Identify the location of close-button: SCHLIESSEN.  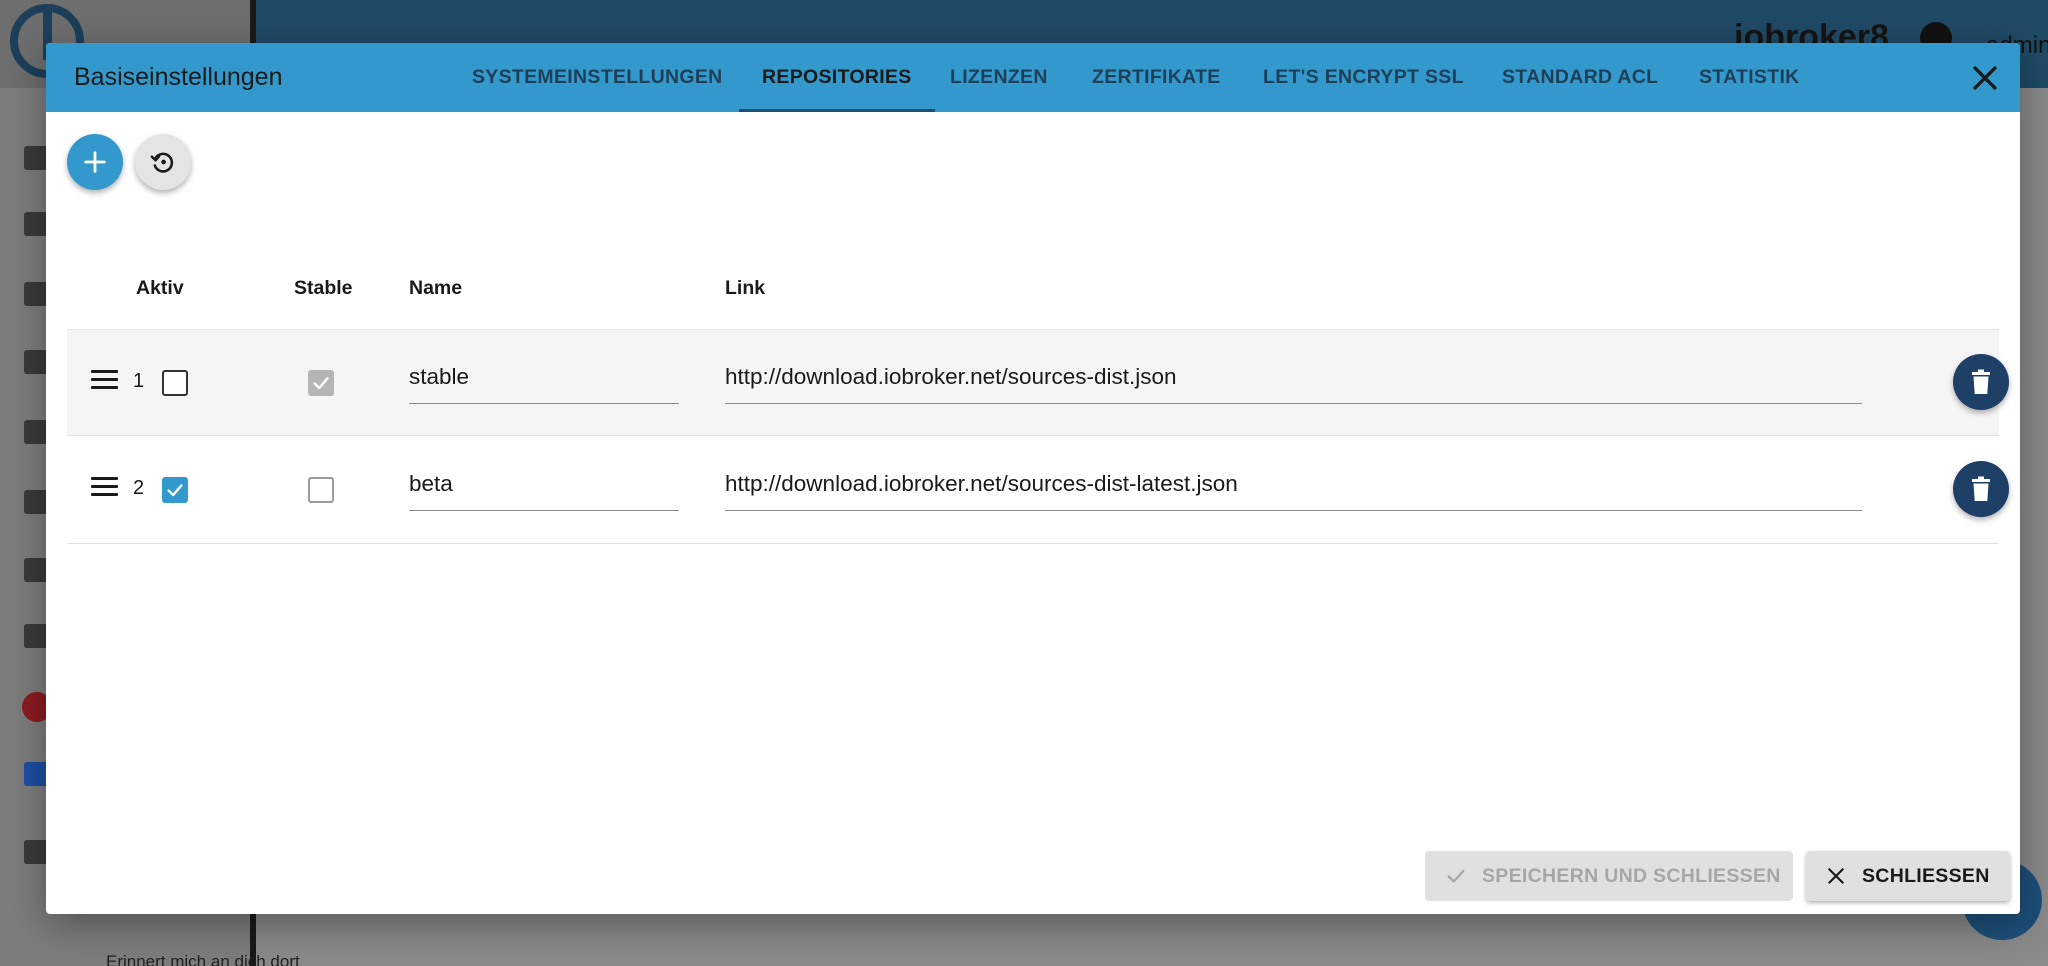
(1908, 876).